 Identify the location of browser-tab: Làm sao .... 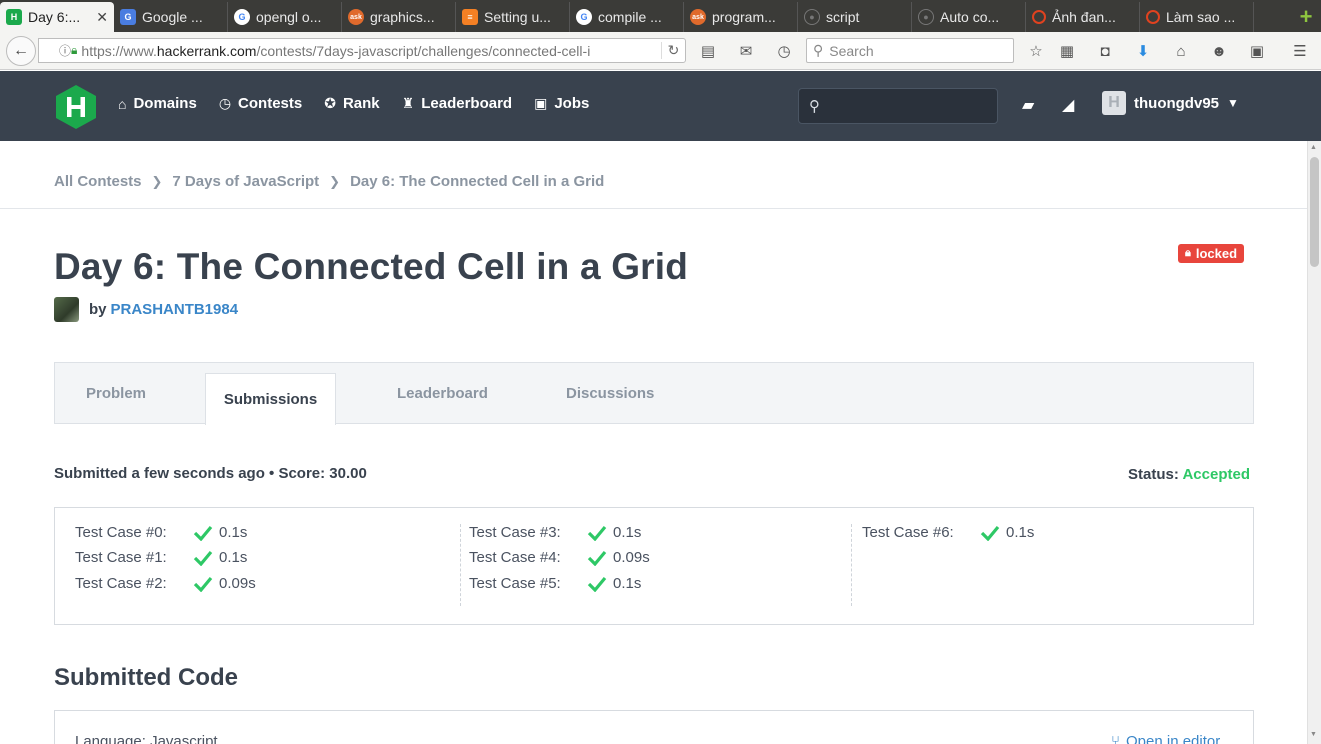
(1197, 17).